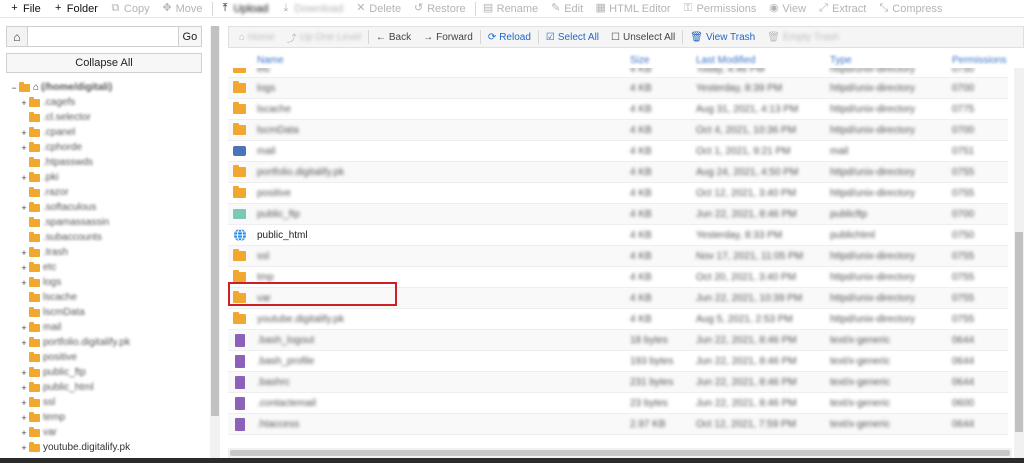  Describe the element at coordinates (106, 117) in the screenshot. I see `tree-item: .cl.selector` at that location.